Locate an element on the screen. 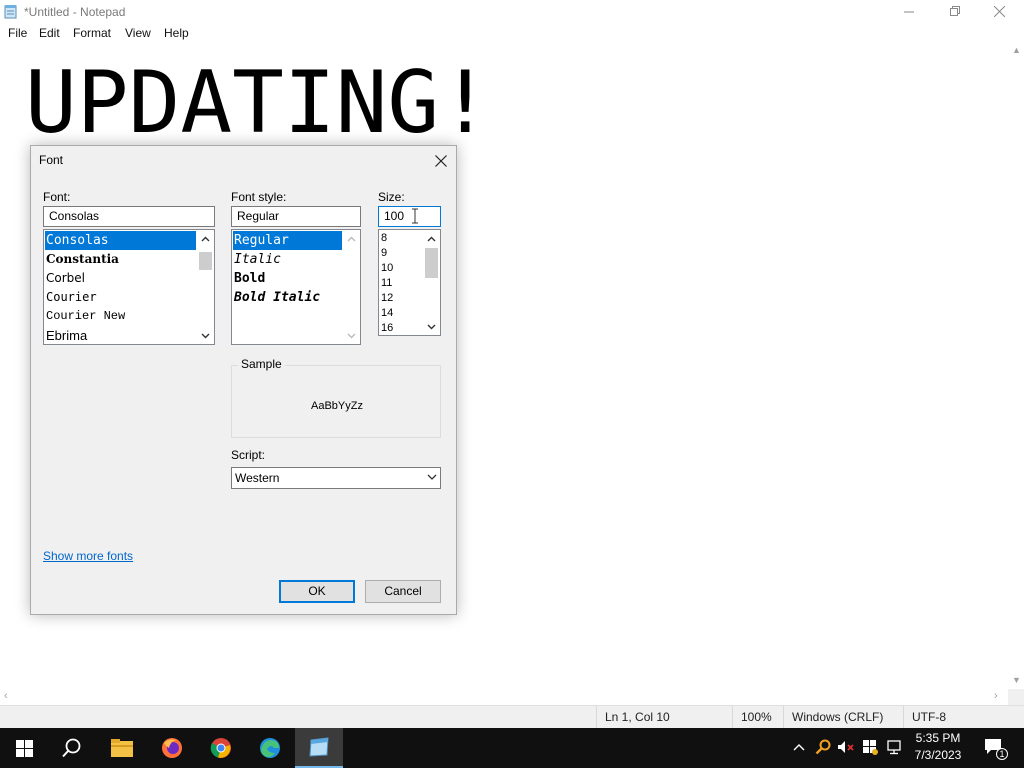 This screenshot has height=768, width=1024. style-list-scrollbar is located at coordinates (351, 287).